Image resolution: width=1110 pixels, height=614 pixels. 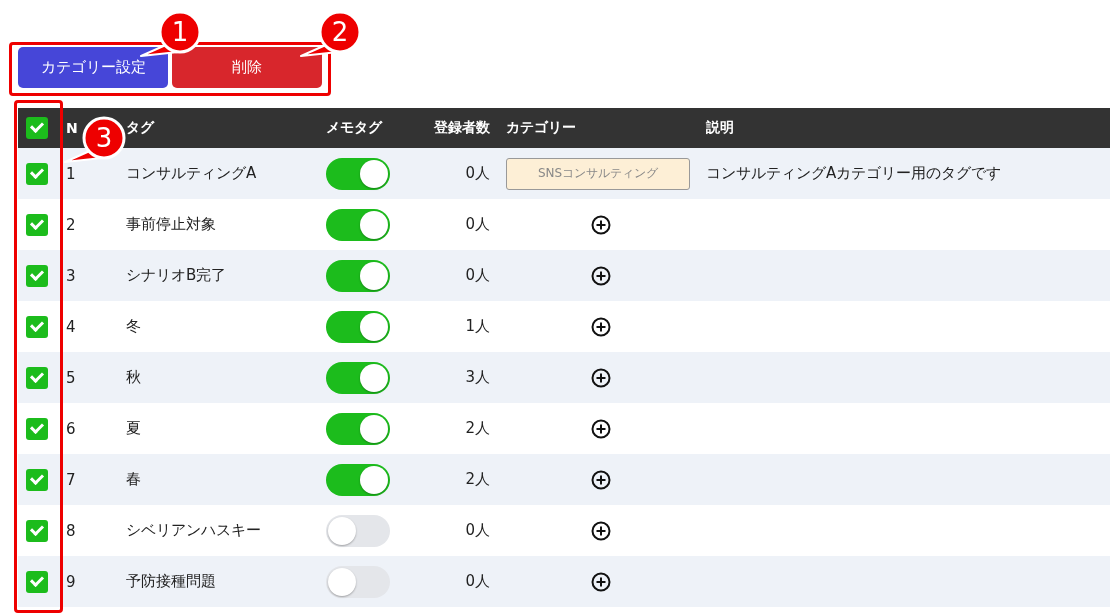 What do you see at coordinates (134, 428) in the screenshot?
I see `table-cell-text: 夏` at bounding box center [134, 428].